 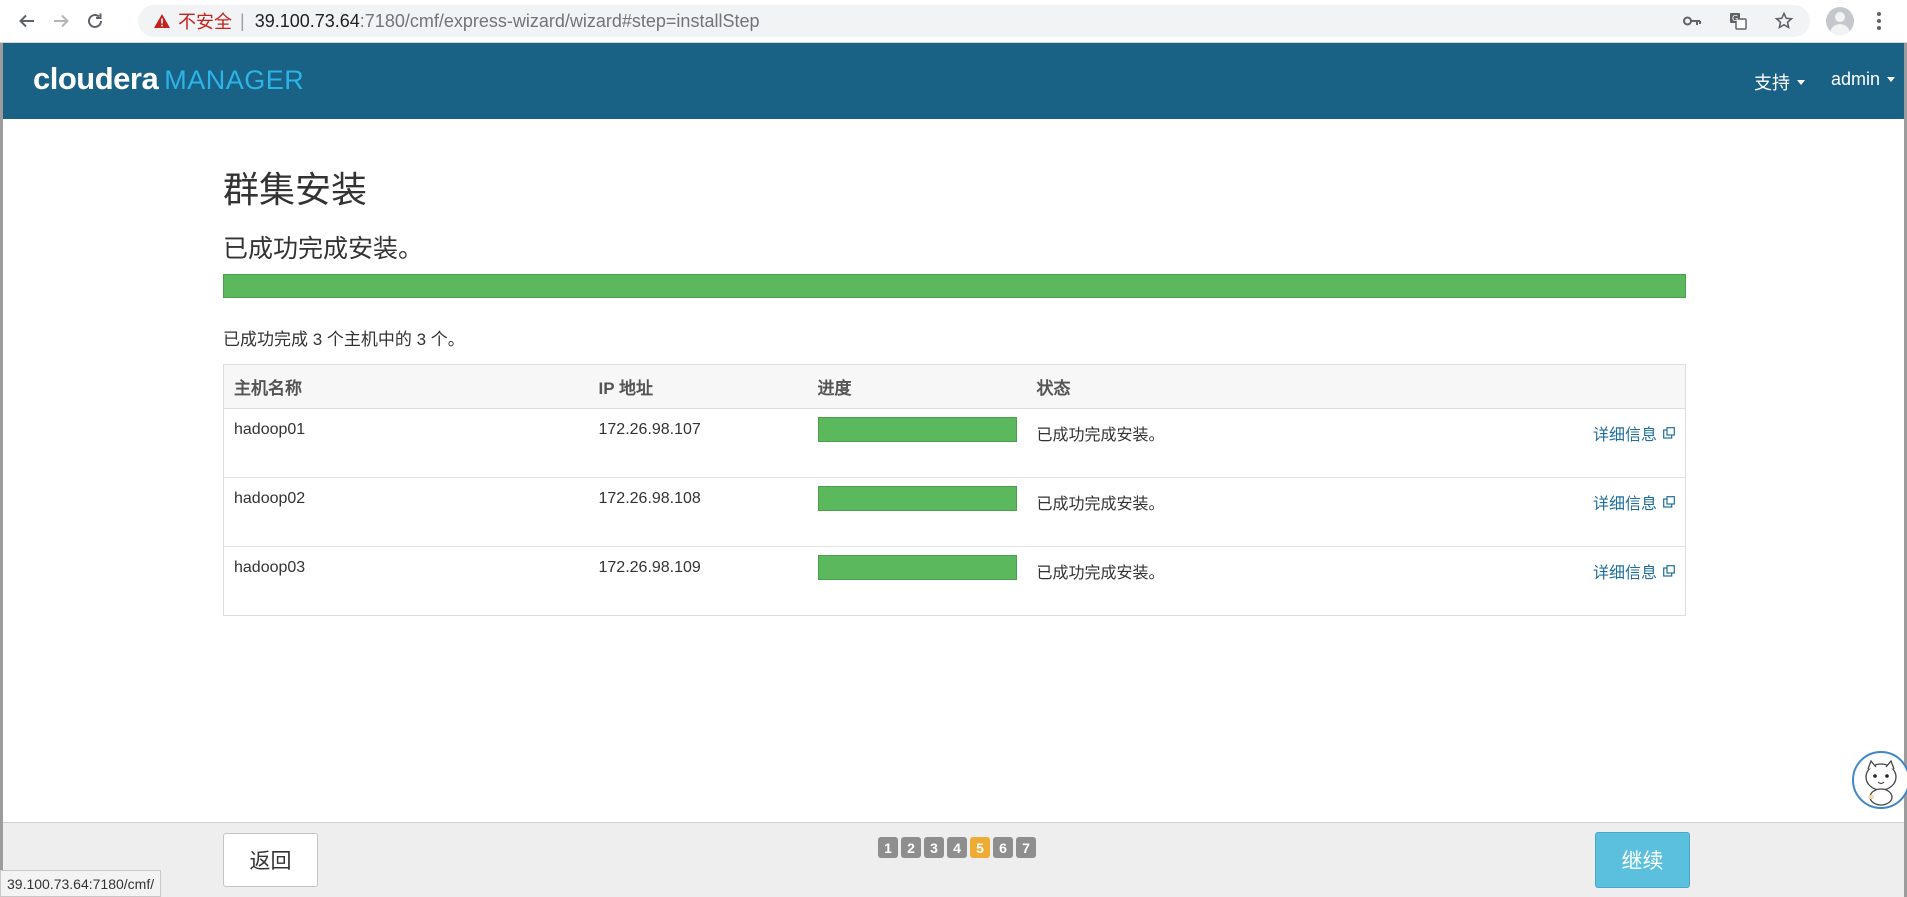 I want to click on user-menu: admin, so click(x=1863, y=79).